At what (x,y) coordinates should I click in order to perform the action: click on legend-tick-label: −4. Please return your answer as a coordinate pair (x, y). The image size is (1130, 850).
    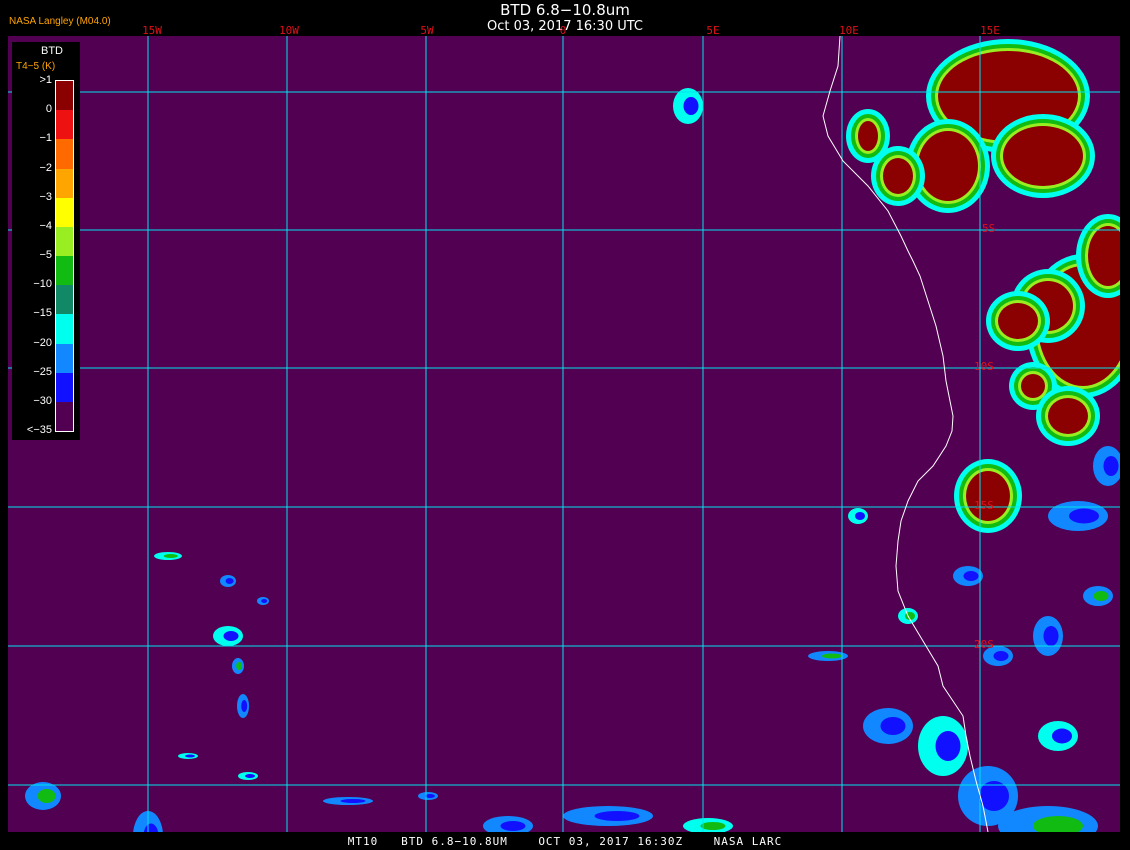
    Looking at the image, I should click on (45, 225).